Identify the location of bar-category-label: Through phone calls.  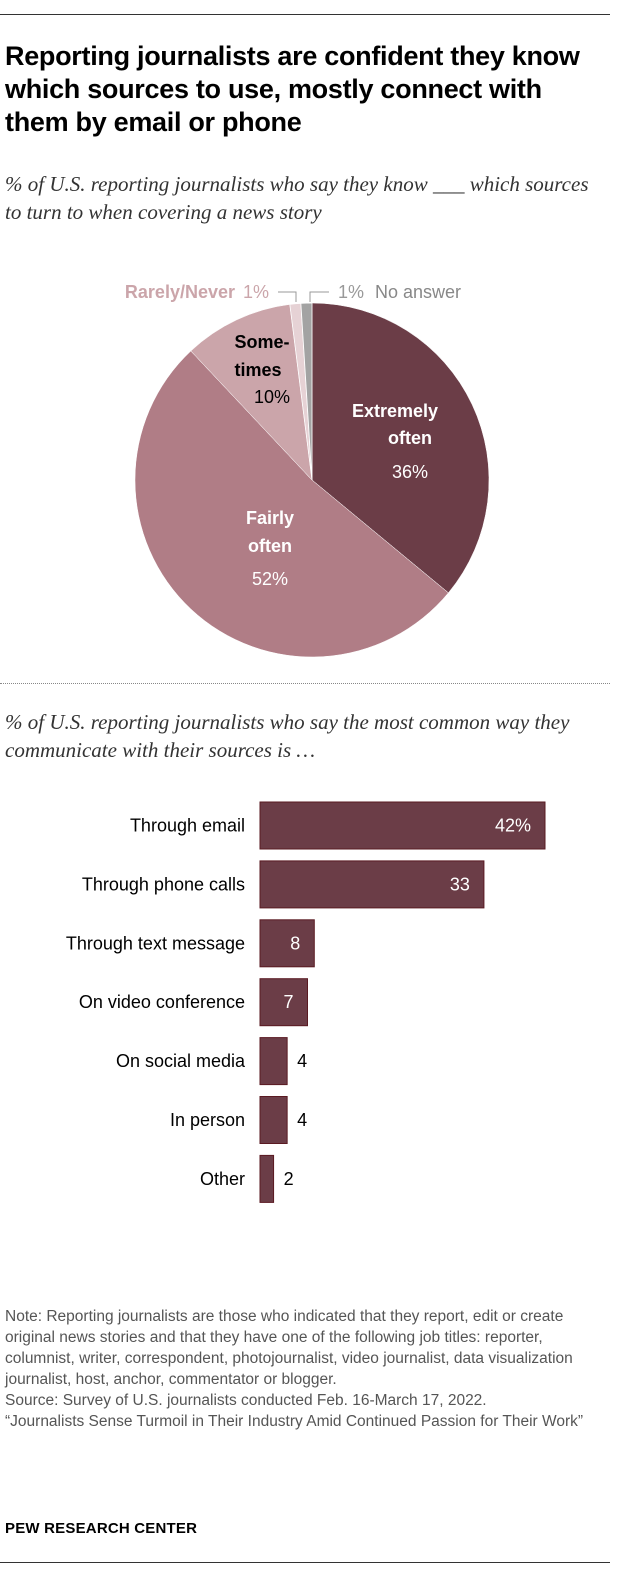
(163, 884).